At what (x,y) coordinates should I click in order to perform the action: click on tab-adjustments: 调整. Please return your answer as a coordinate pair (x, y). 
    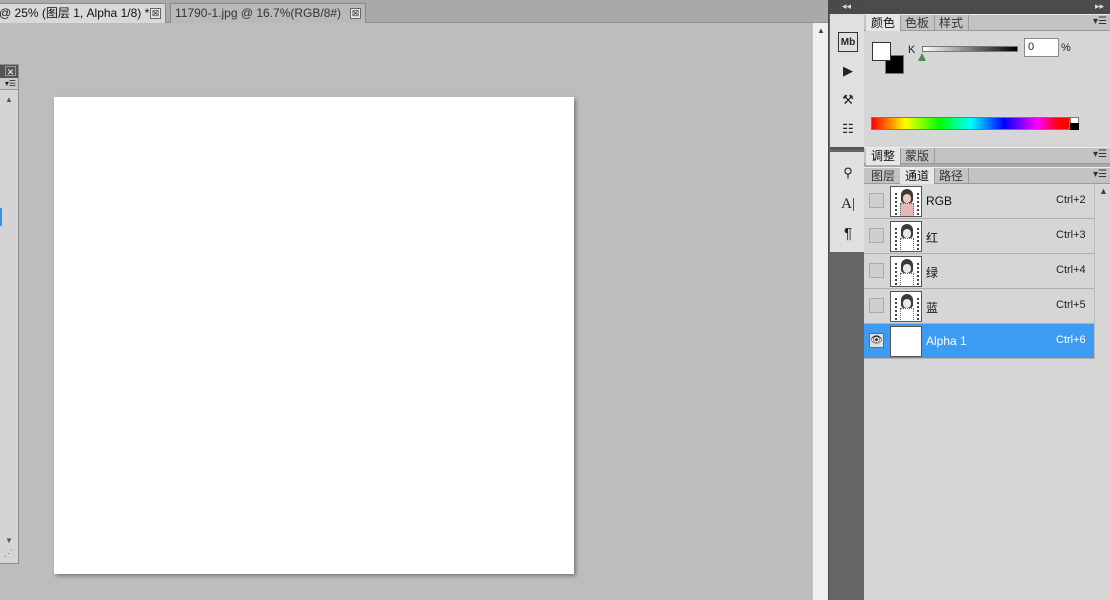
    Looking at the image, I should click on (884, 156).